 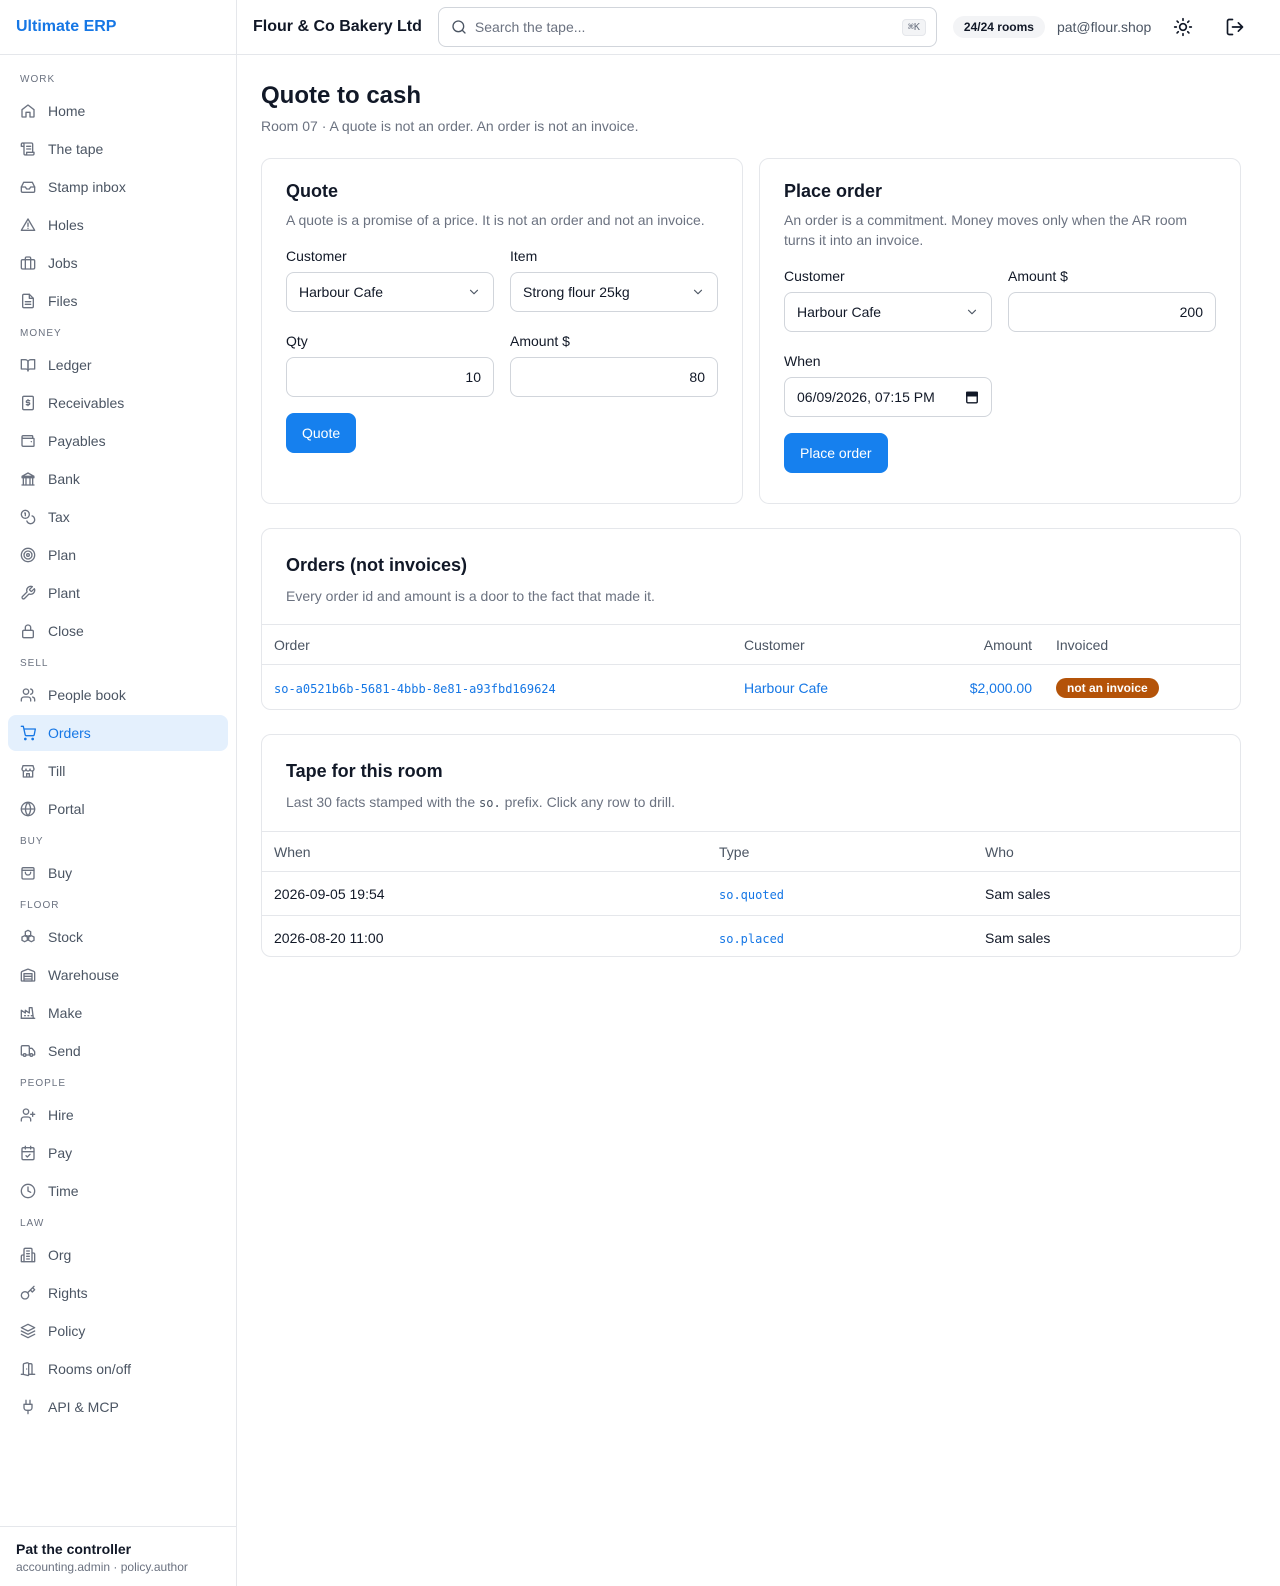 What do you see at coordinates (28, 695) in the screenshot?
I see `users-icon` at bounding box center [28, 695].